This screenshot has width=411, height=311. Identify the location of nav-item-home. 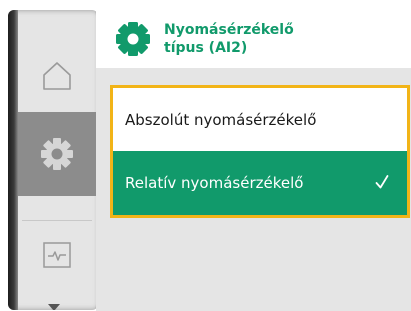
(57, 76).